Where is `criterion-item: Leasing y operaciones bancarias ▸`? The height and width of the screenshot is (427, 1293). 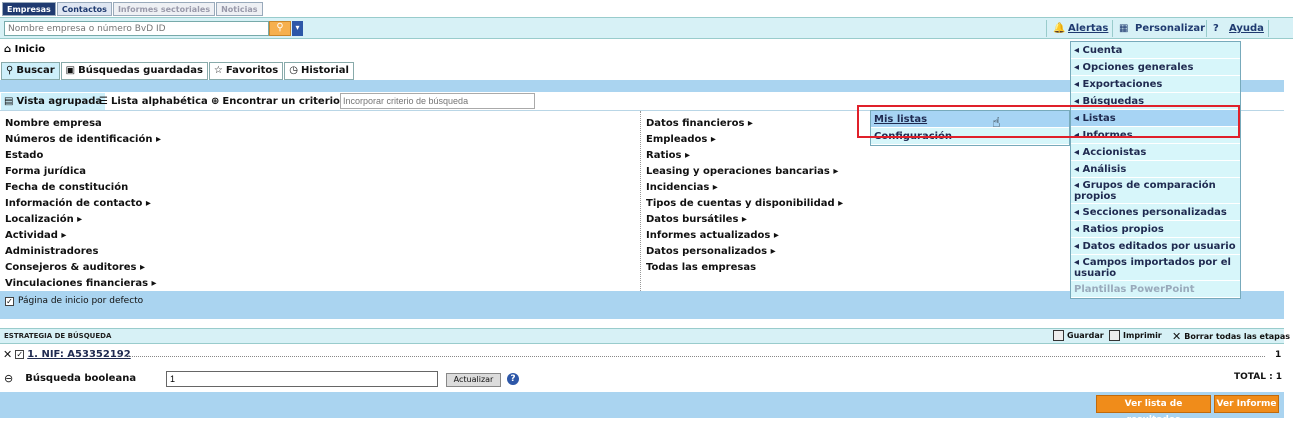
criterion-item: Leasing y operaciones bancarias ▸ is located at coordinates (744, 172).